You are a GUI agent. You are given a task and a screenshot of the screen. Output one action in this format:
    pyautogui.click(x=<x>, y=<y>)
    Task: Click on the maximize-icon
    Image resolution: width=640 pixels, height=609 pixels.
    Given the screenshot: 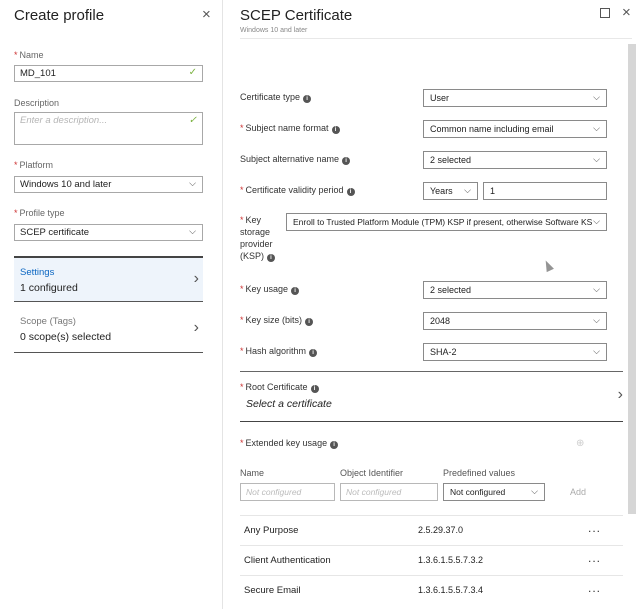 What is the action you would take?
    pyautogui.click(x=605, y=13)
    